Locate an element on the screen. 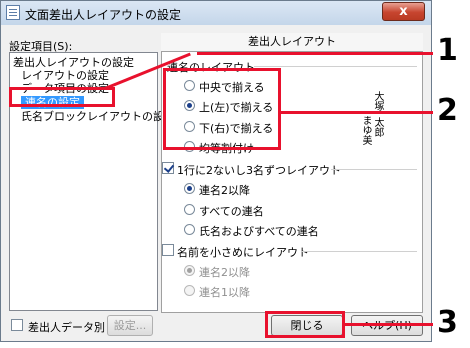 The height and width of the screenshot is (348, 470). highlight-close-button is located at coordinates (305, 324).